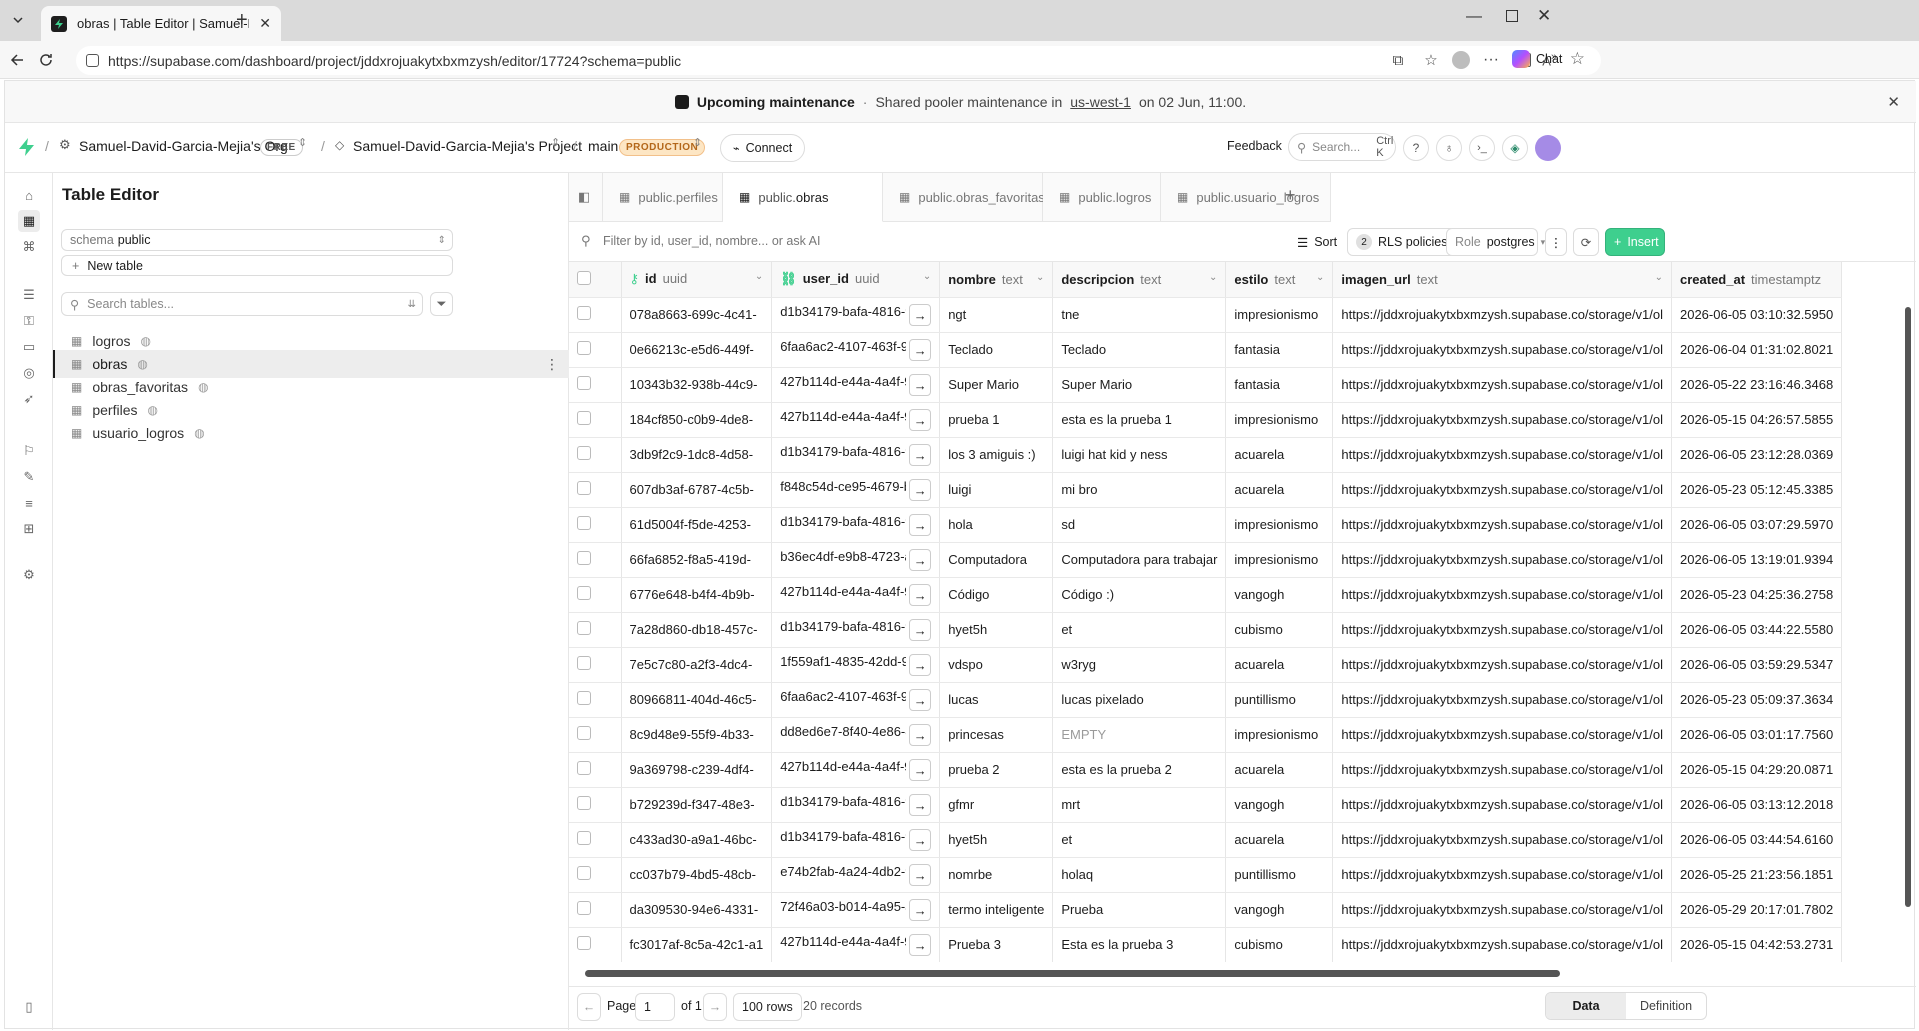 This screenshot has height=1031, width=1919. What do you see at coordinates (996, 910) in the screenshot?
I see `cell-nombre: termo inteligente` at bounding box center [996, 910].